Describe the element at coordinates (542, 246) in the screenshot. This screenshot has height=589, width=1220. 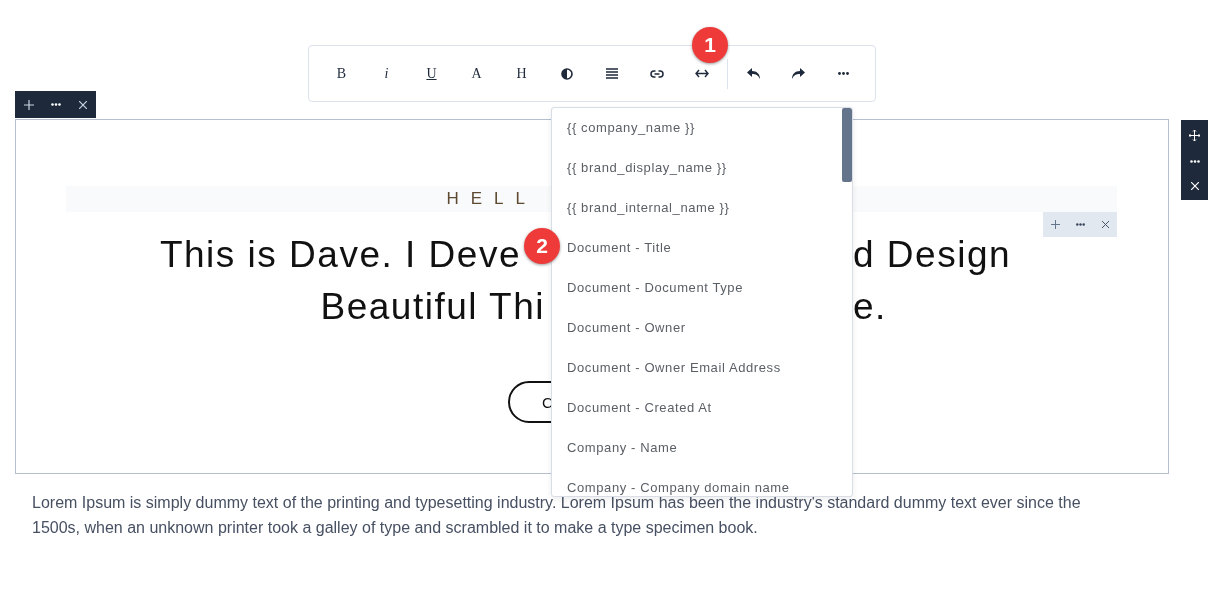
I see `step-badge: 2` at that location.